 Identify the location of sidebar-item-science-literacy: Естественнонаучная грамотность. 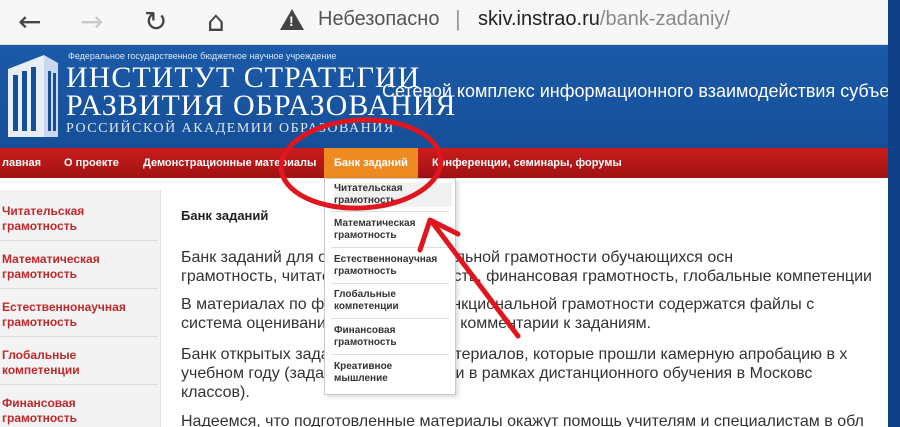
(77, 315).